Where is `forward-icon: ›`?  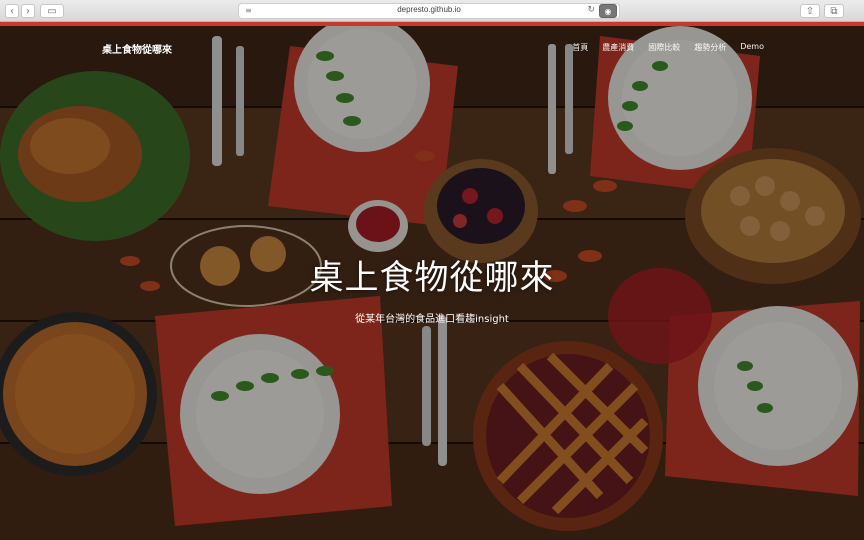
forward-icon: › is located at coordinates (28, 11).